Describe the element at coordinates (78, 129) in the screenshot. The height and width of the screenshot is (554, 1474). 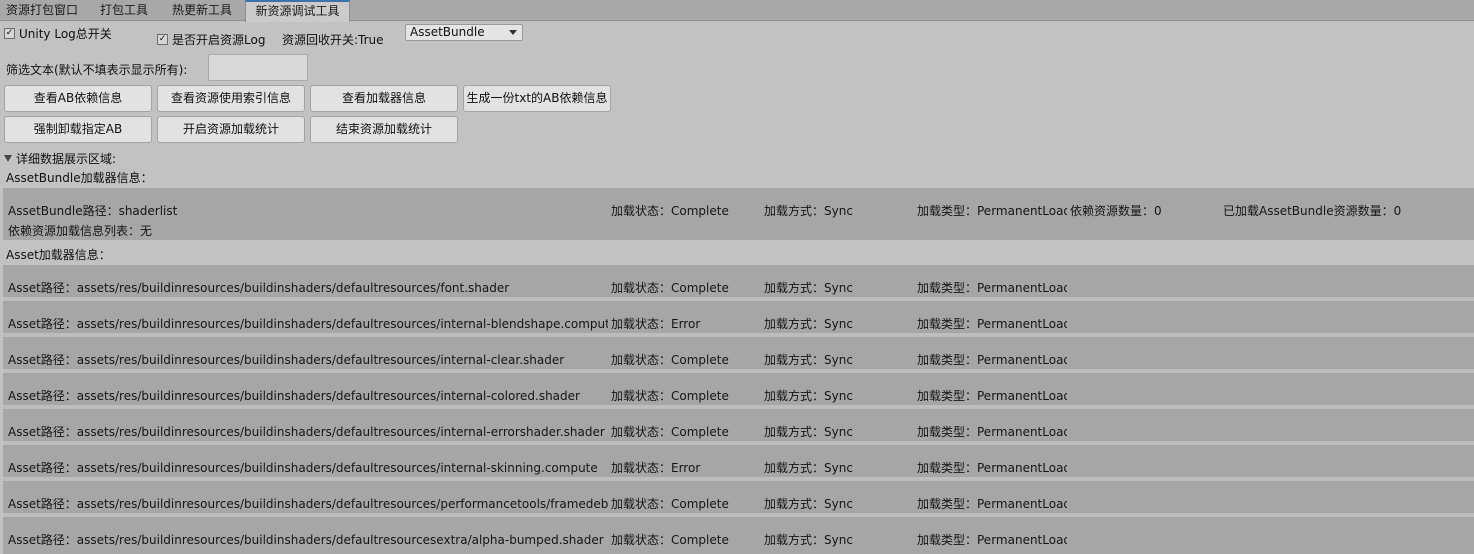
I see `force-unload-ab-button: 强制卸载指定AB` at that location.